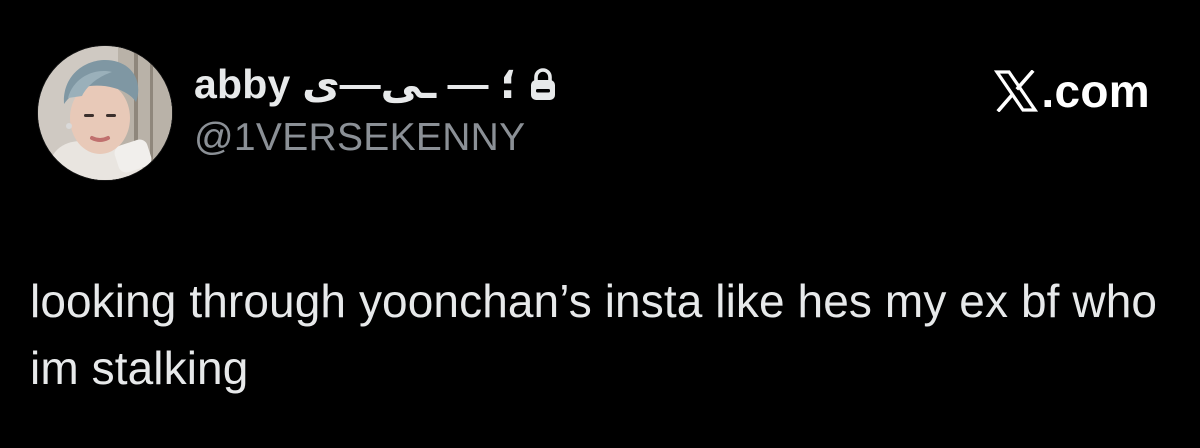 The height and width of the screenshot is (448, 1200). I want to click on avatar, so click(105, 113).